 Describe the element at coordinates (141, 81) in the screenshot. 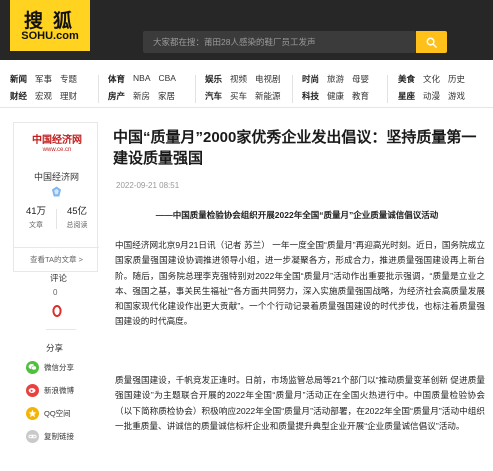

I see `nav-item-nba: NBA` at that location.